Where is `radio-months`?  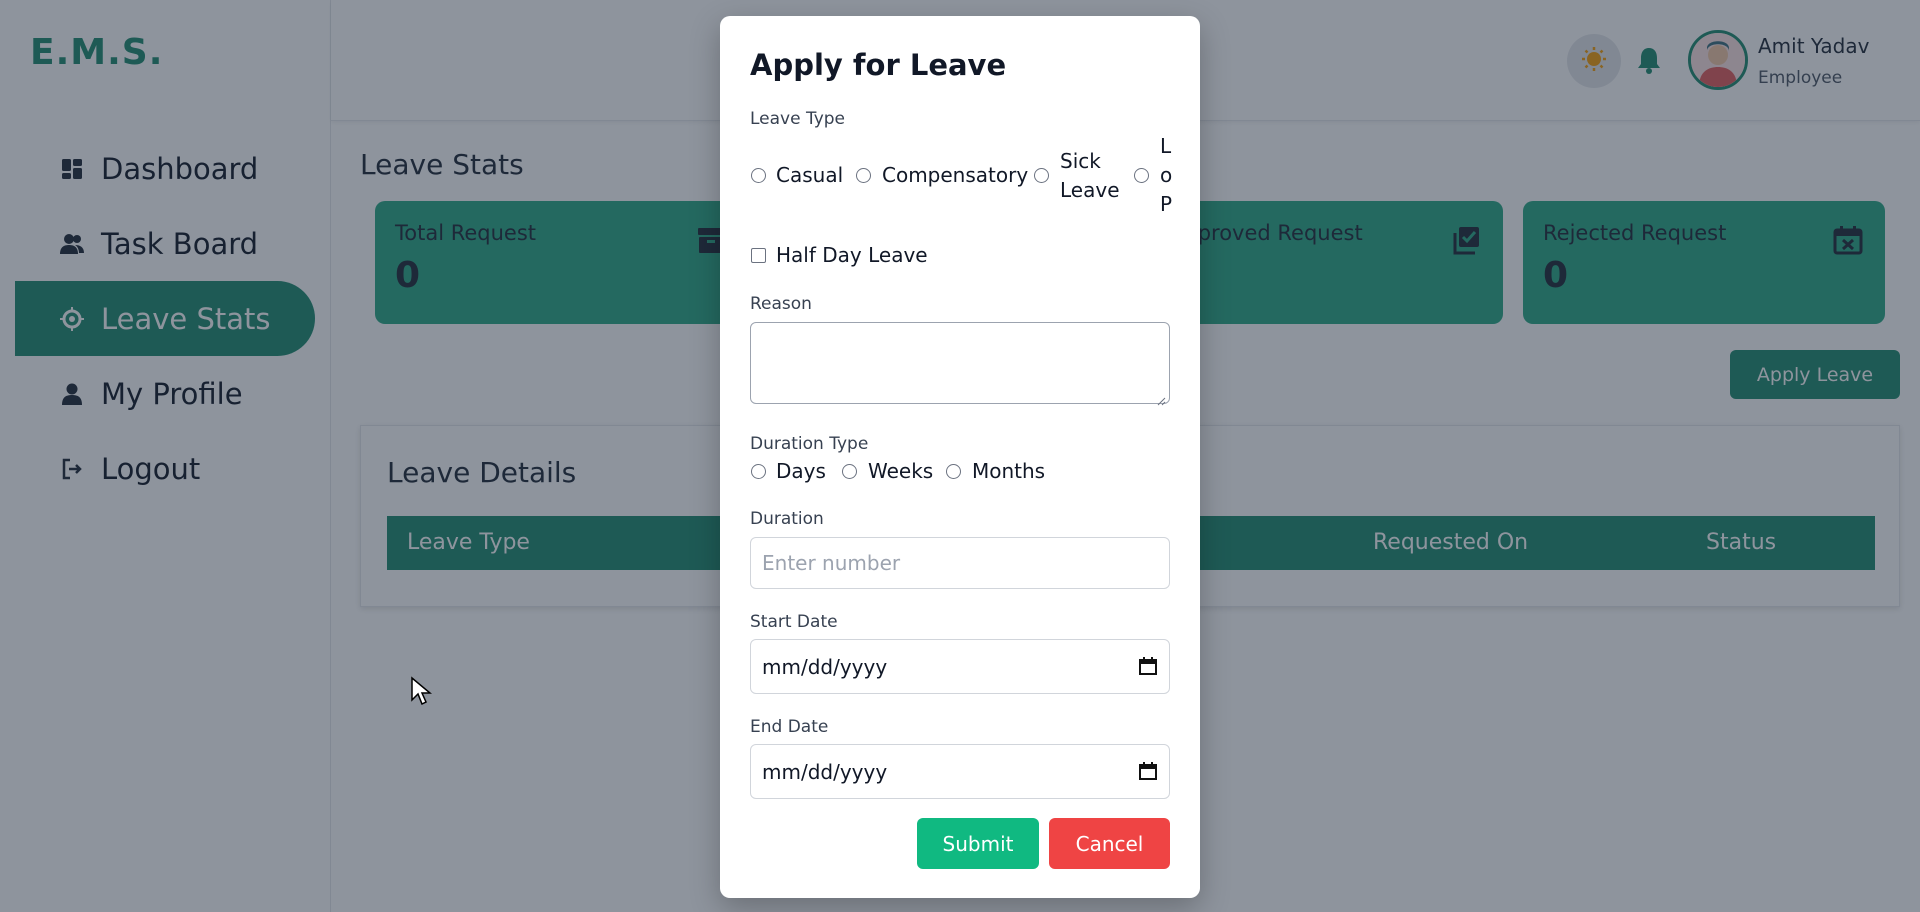 radio-months is located at coordinates (953, 471).